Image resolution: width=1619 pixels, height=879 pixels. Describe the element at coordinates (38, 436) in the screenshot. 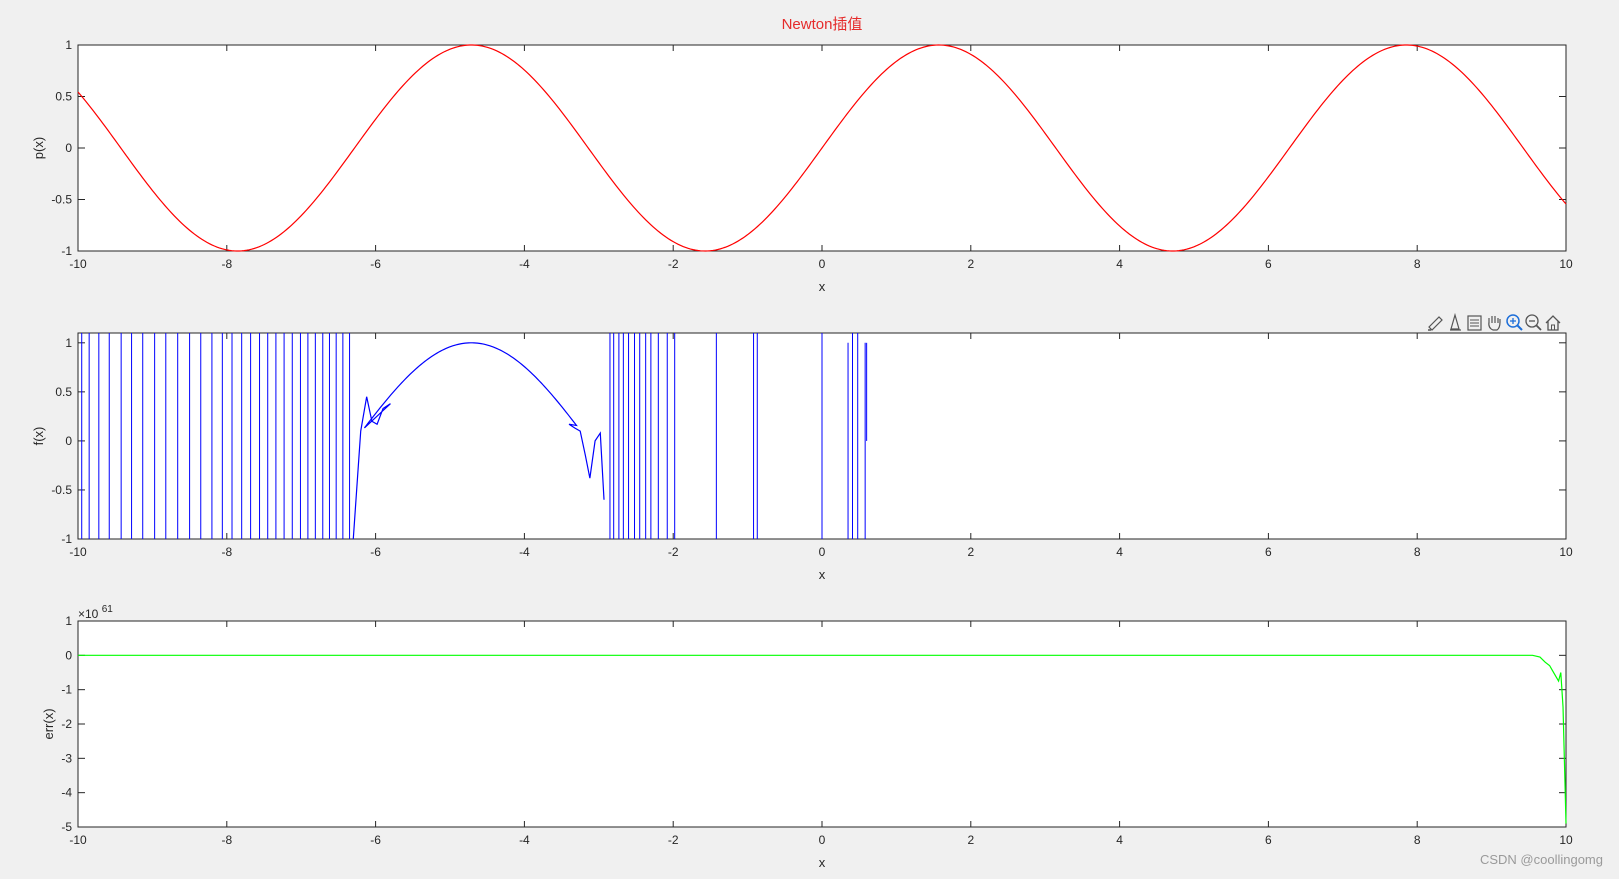

I see `y-axis-label: f(x)` at that location.